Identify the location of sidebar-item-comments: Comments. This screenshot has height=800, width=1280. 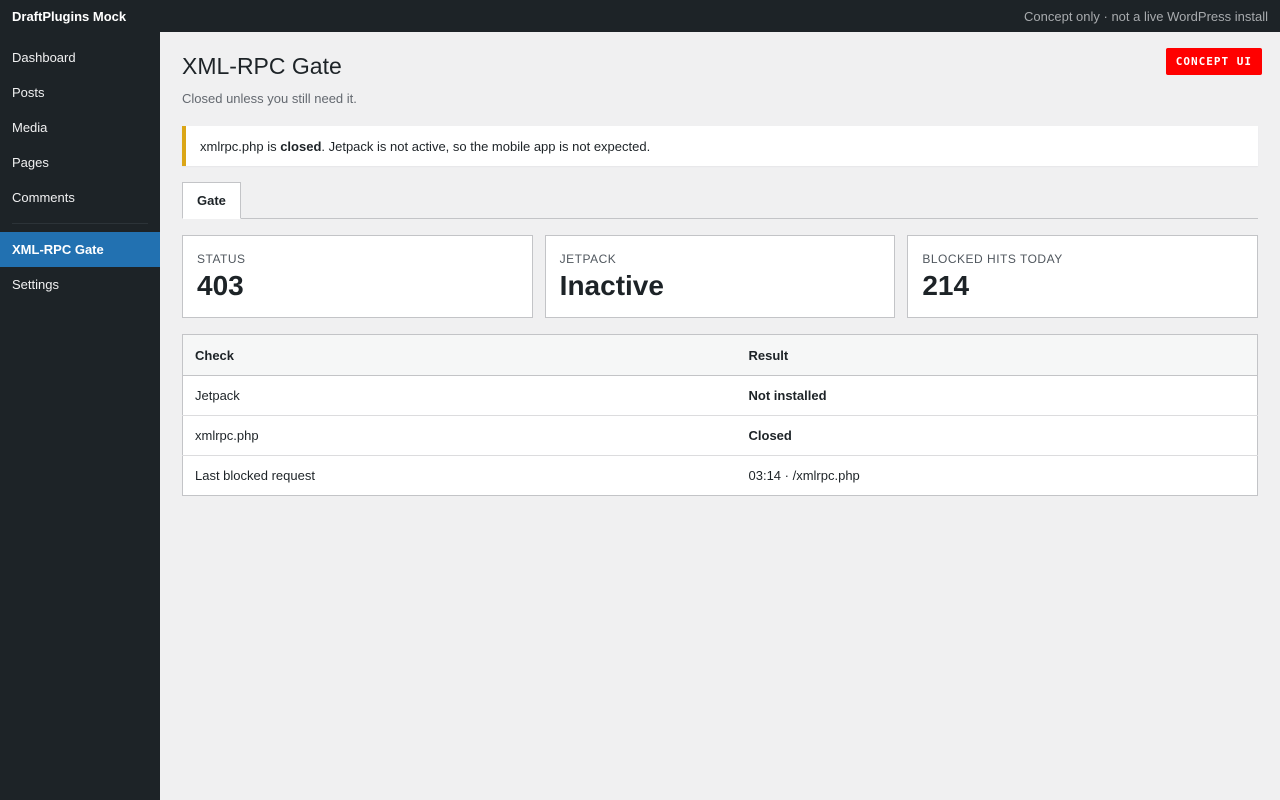
(80, 197).